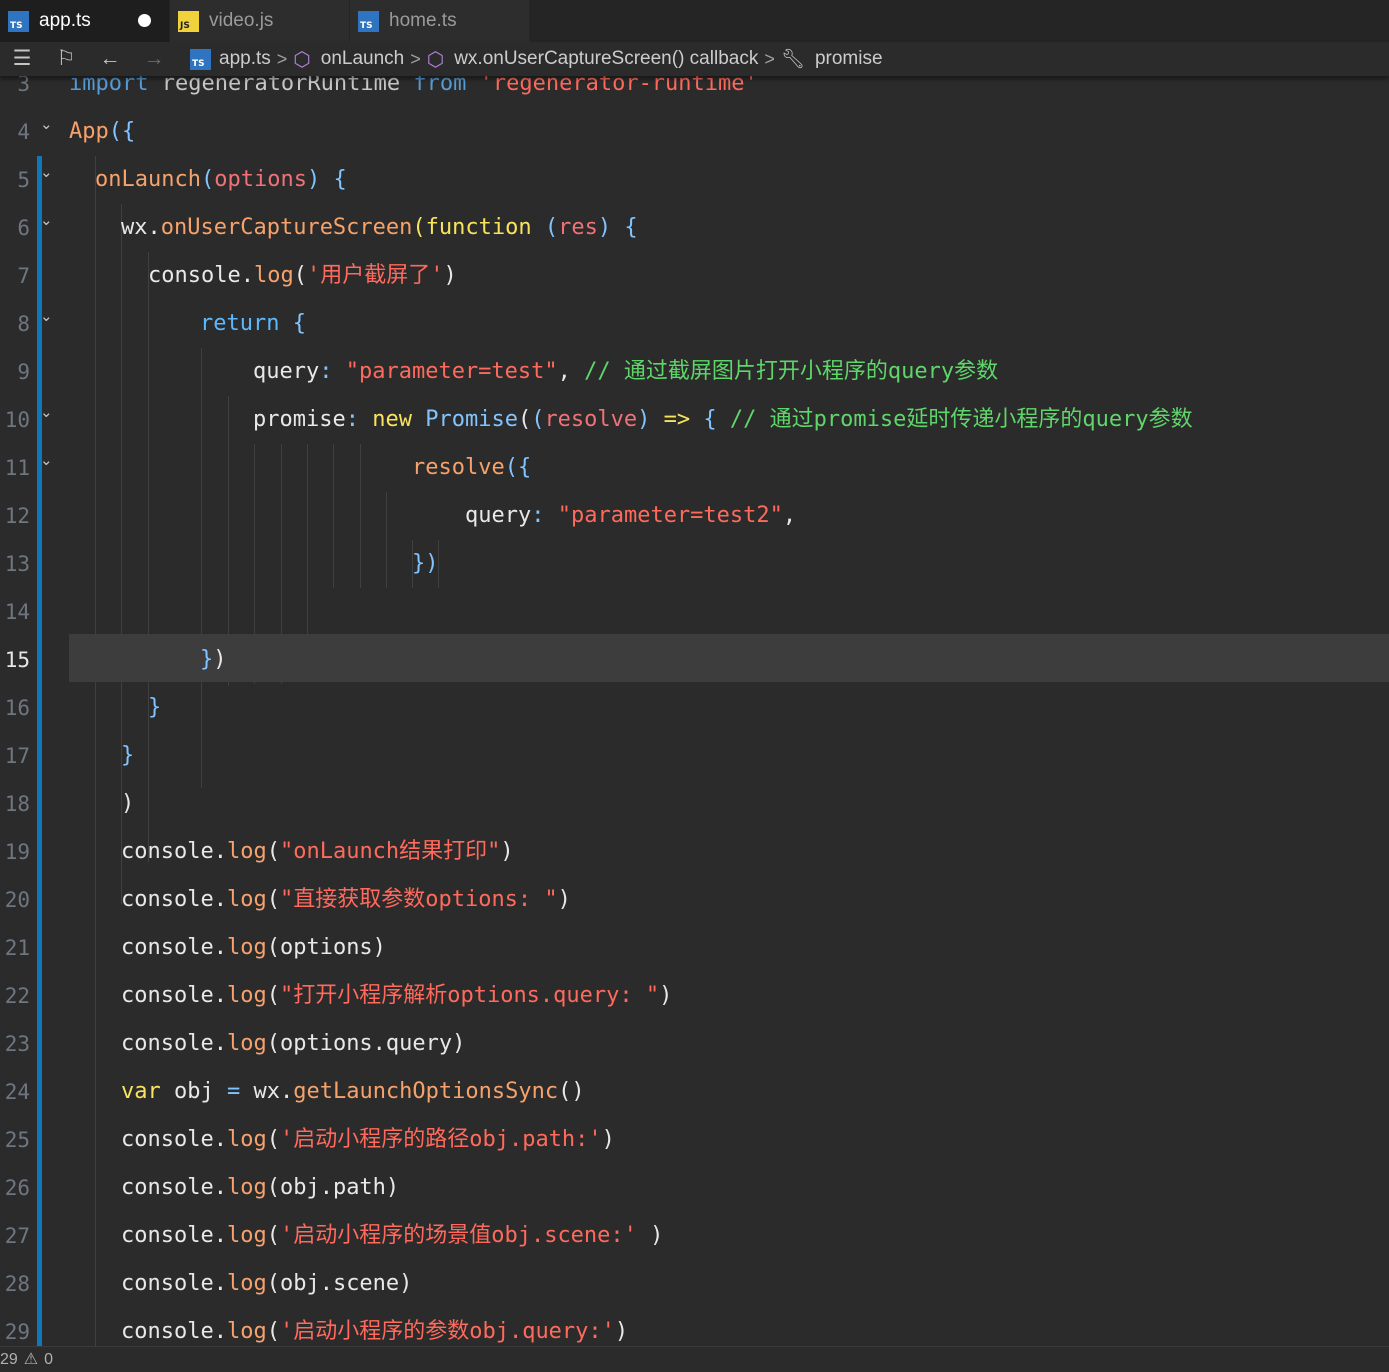 The image size is (1389, 1372). Describe the element at coordinates (346, 900) in the screenshot. I see `code-text: console.log("直接获取参数options: ")` at that location.